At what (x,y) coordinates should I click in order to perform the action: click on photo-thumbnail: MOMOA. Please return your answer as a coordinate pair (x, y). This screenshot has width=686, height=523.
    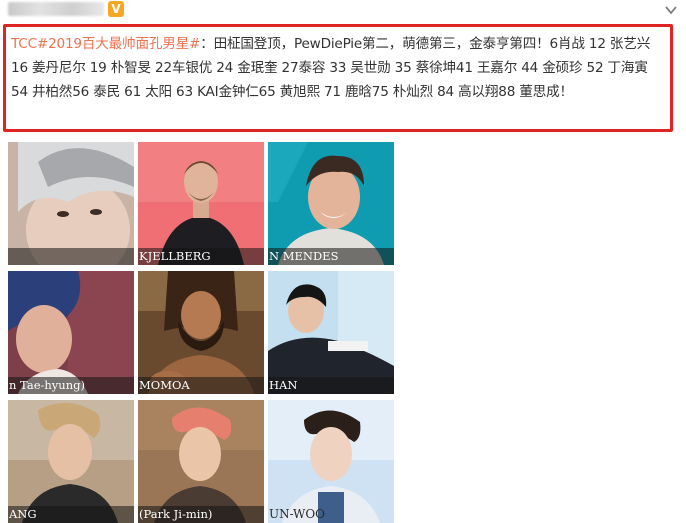
    Looking at the image, I should click on (201, 332).